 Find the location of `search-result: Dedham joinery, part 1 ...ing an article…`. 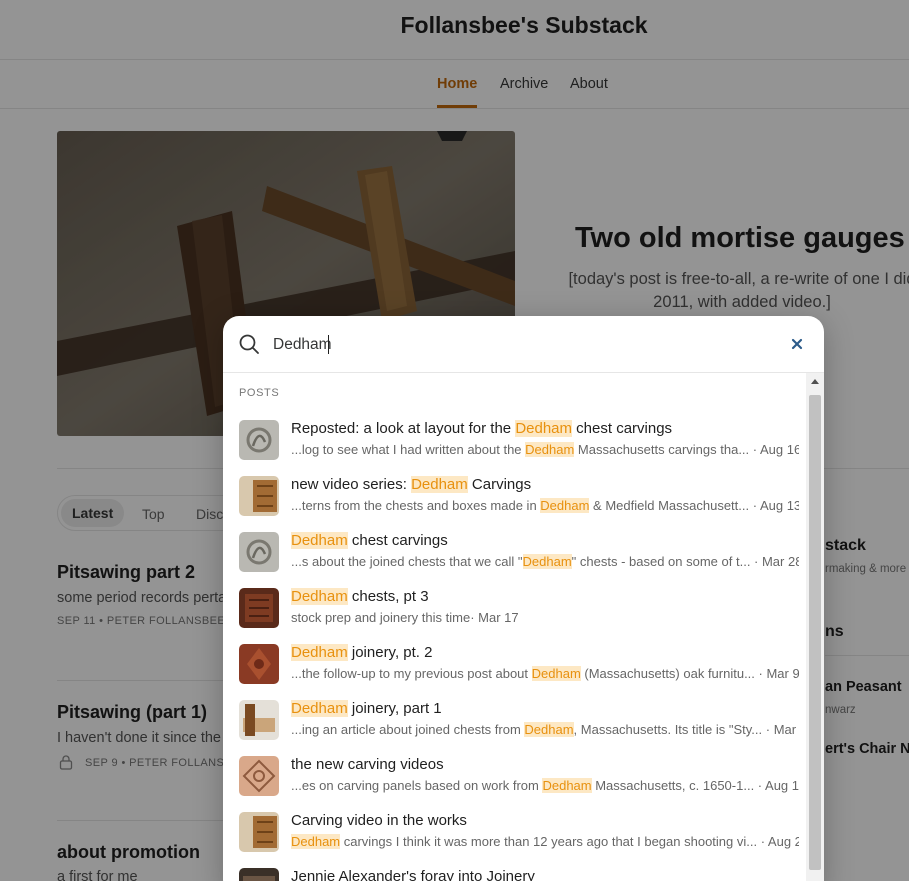

search-result: Dedham joinery, part 1 ...ing an article… is located at coordinates (519, 720).